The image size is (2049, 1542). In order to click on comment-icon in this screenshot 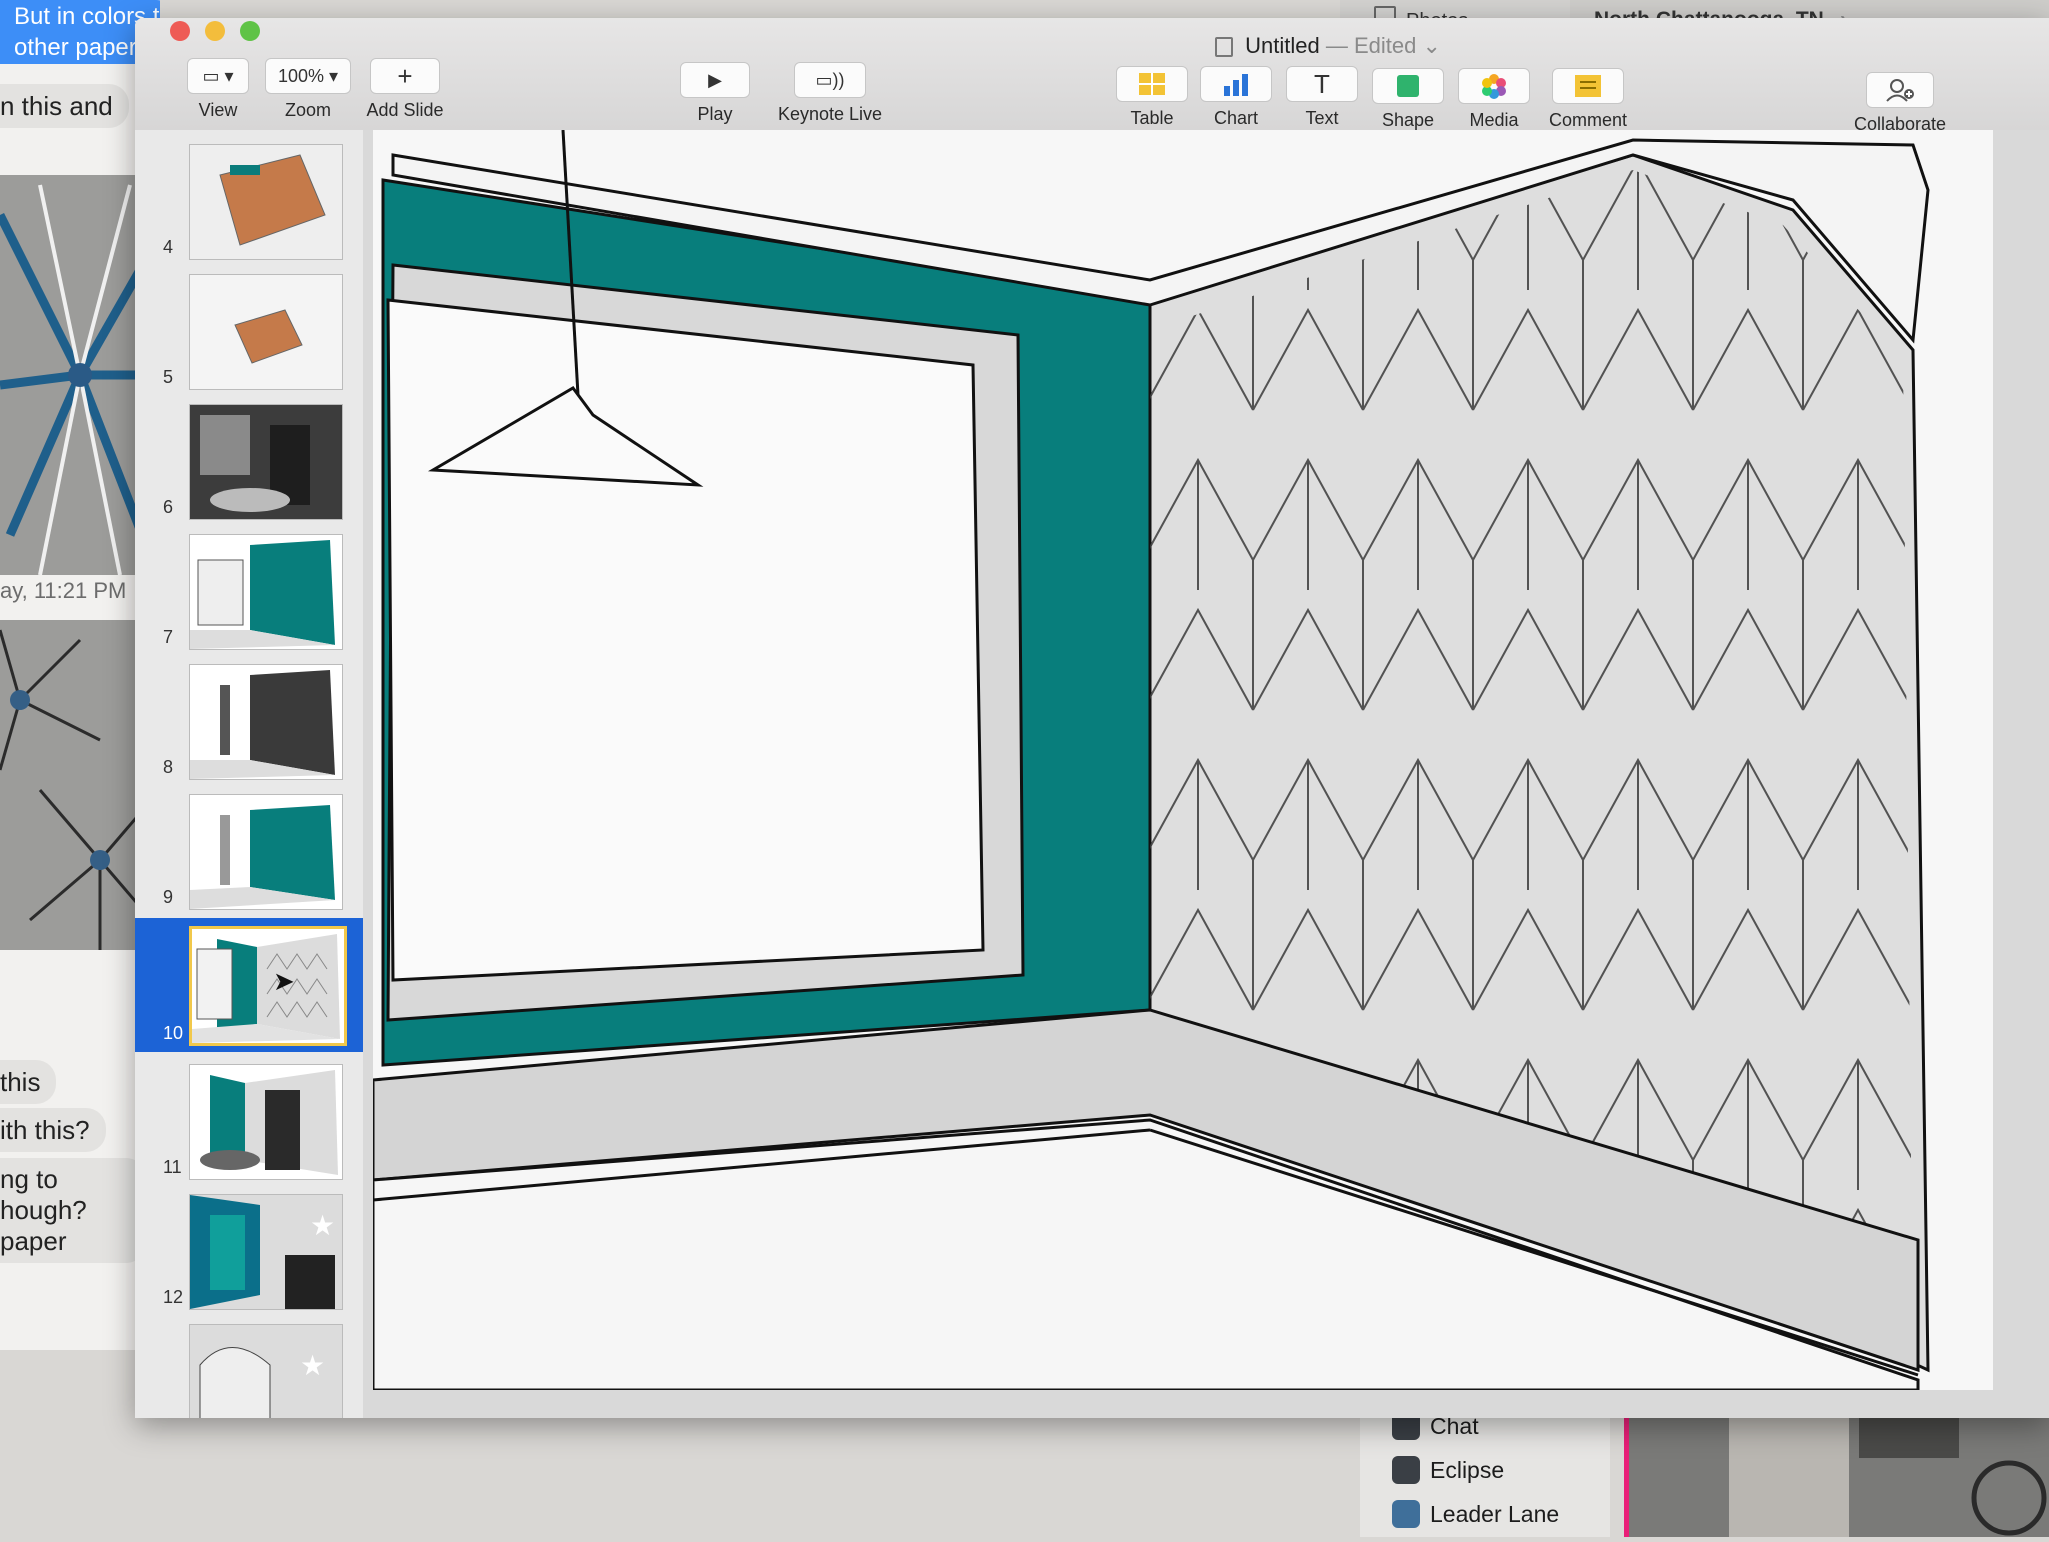, I will do `click(1588, 86)`.